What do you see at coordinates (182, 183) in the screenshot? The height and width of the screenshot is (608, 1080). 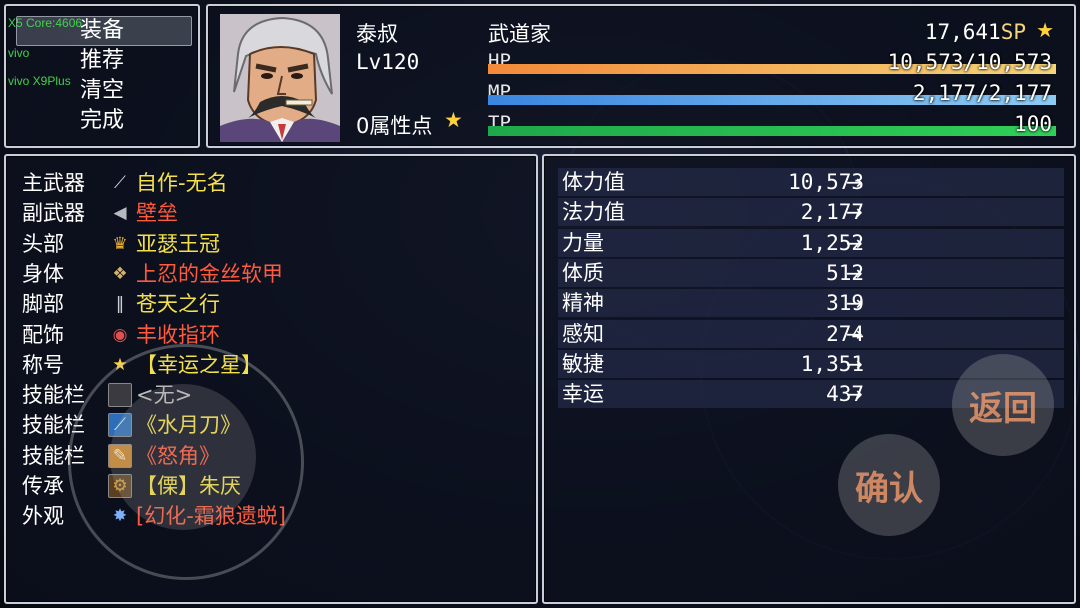 I see `equipment-item-name: 自作-无名` at bounding box center [182, 183].